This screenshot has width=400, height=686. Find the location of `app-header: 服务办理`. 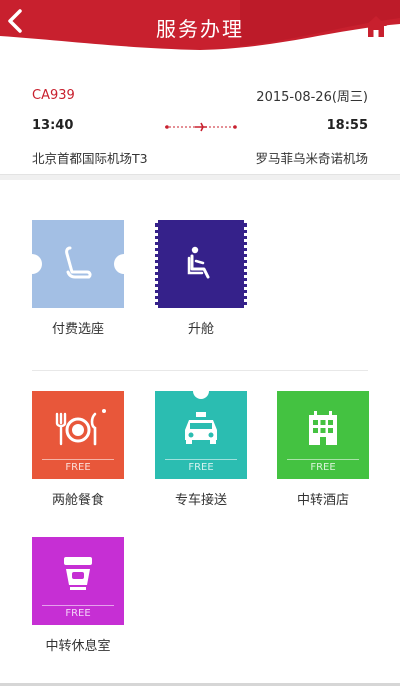

app-header: 服务办理 is located at coordinates (200, 26).